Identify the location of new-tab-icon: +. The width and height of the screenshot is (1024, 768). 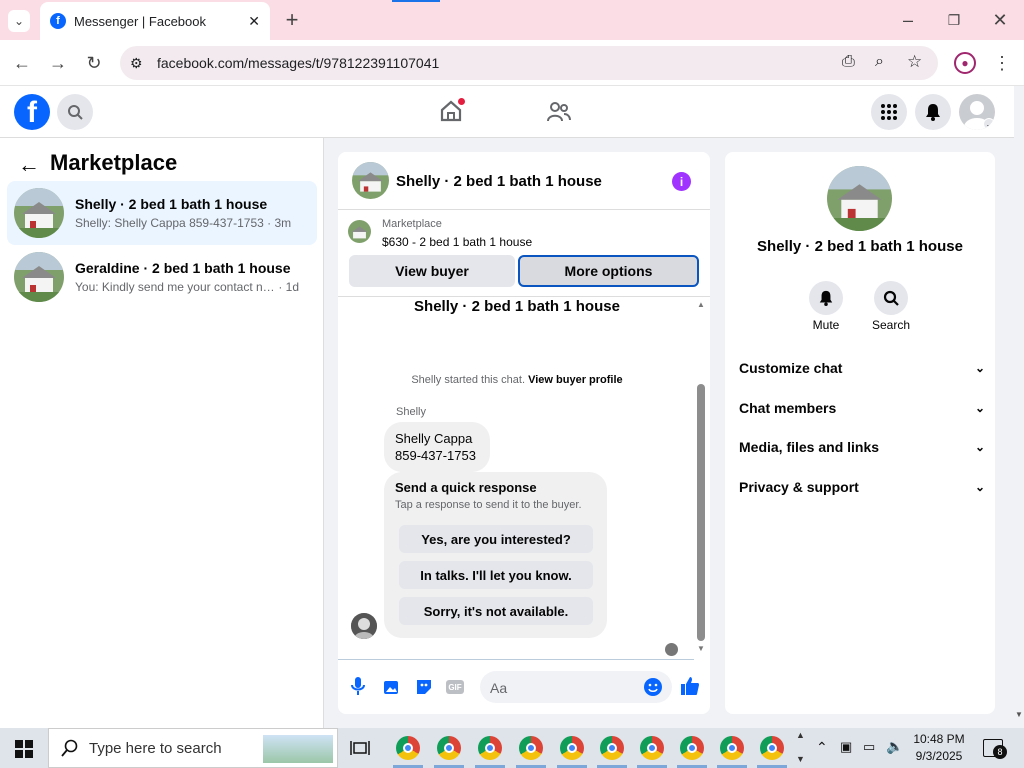
(292, 19).